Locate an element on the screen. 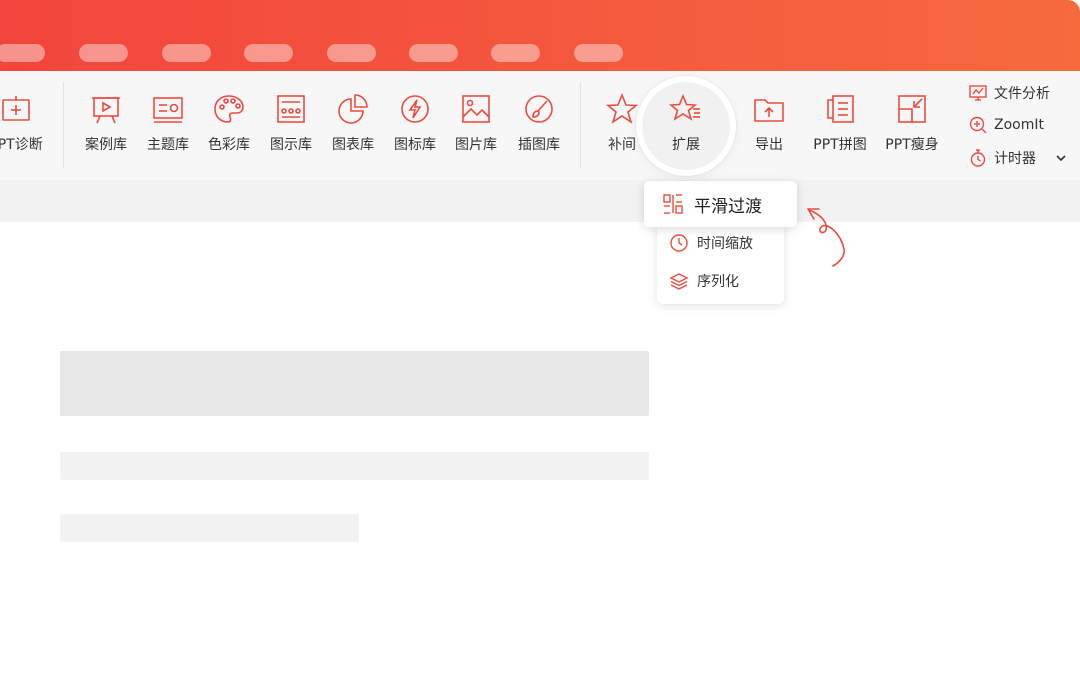 The height and width of the screenshot is (675, 1080). star-list-icon is located at coordinates (684, 107).